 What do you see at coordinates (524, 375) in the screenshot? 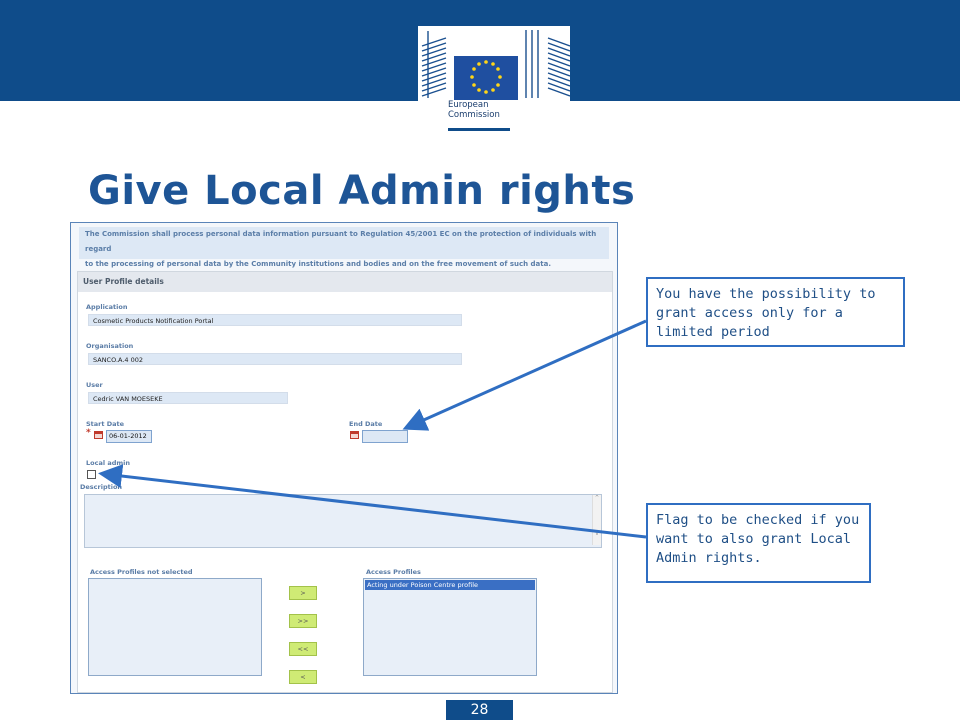
I see `arrow-to-end-date` at bounding box center [524, 375].